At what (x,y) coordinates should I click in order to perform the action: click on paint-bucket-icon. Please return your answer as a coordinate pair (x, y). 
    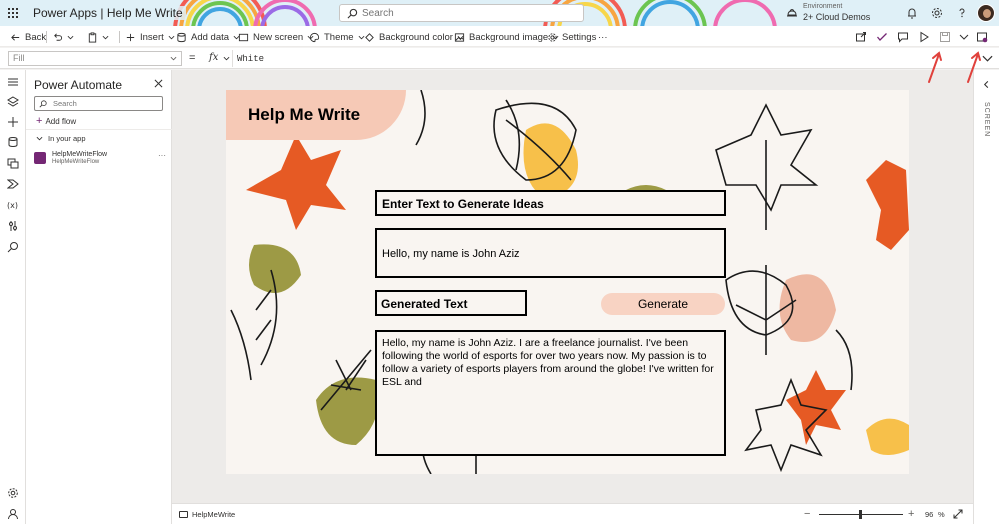
    Looking at the image, I should click on (369, 37).